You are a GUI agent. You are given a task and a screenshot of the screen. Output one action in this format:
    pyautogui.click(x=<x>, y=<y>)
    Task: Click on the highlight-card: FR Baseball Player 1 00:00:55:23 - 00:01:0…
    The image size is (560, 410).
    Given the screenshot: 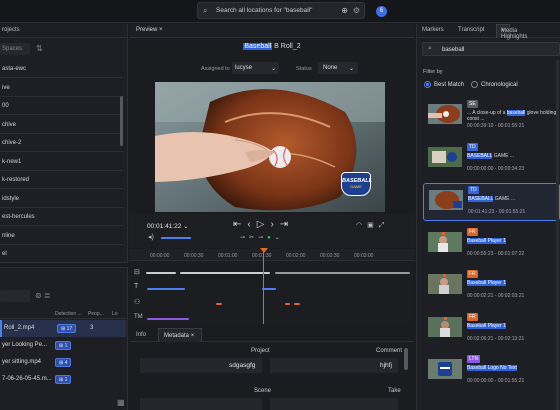 What is the action you would take?
    pyautogui.click(x=491, y=245)
    